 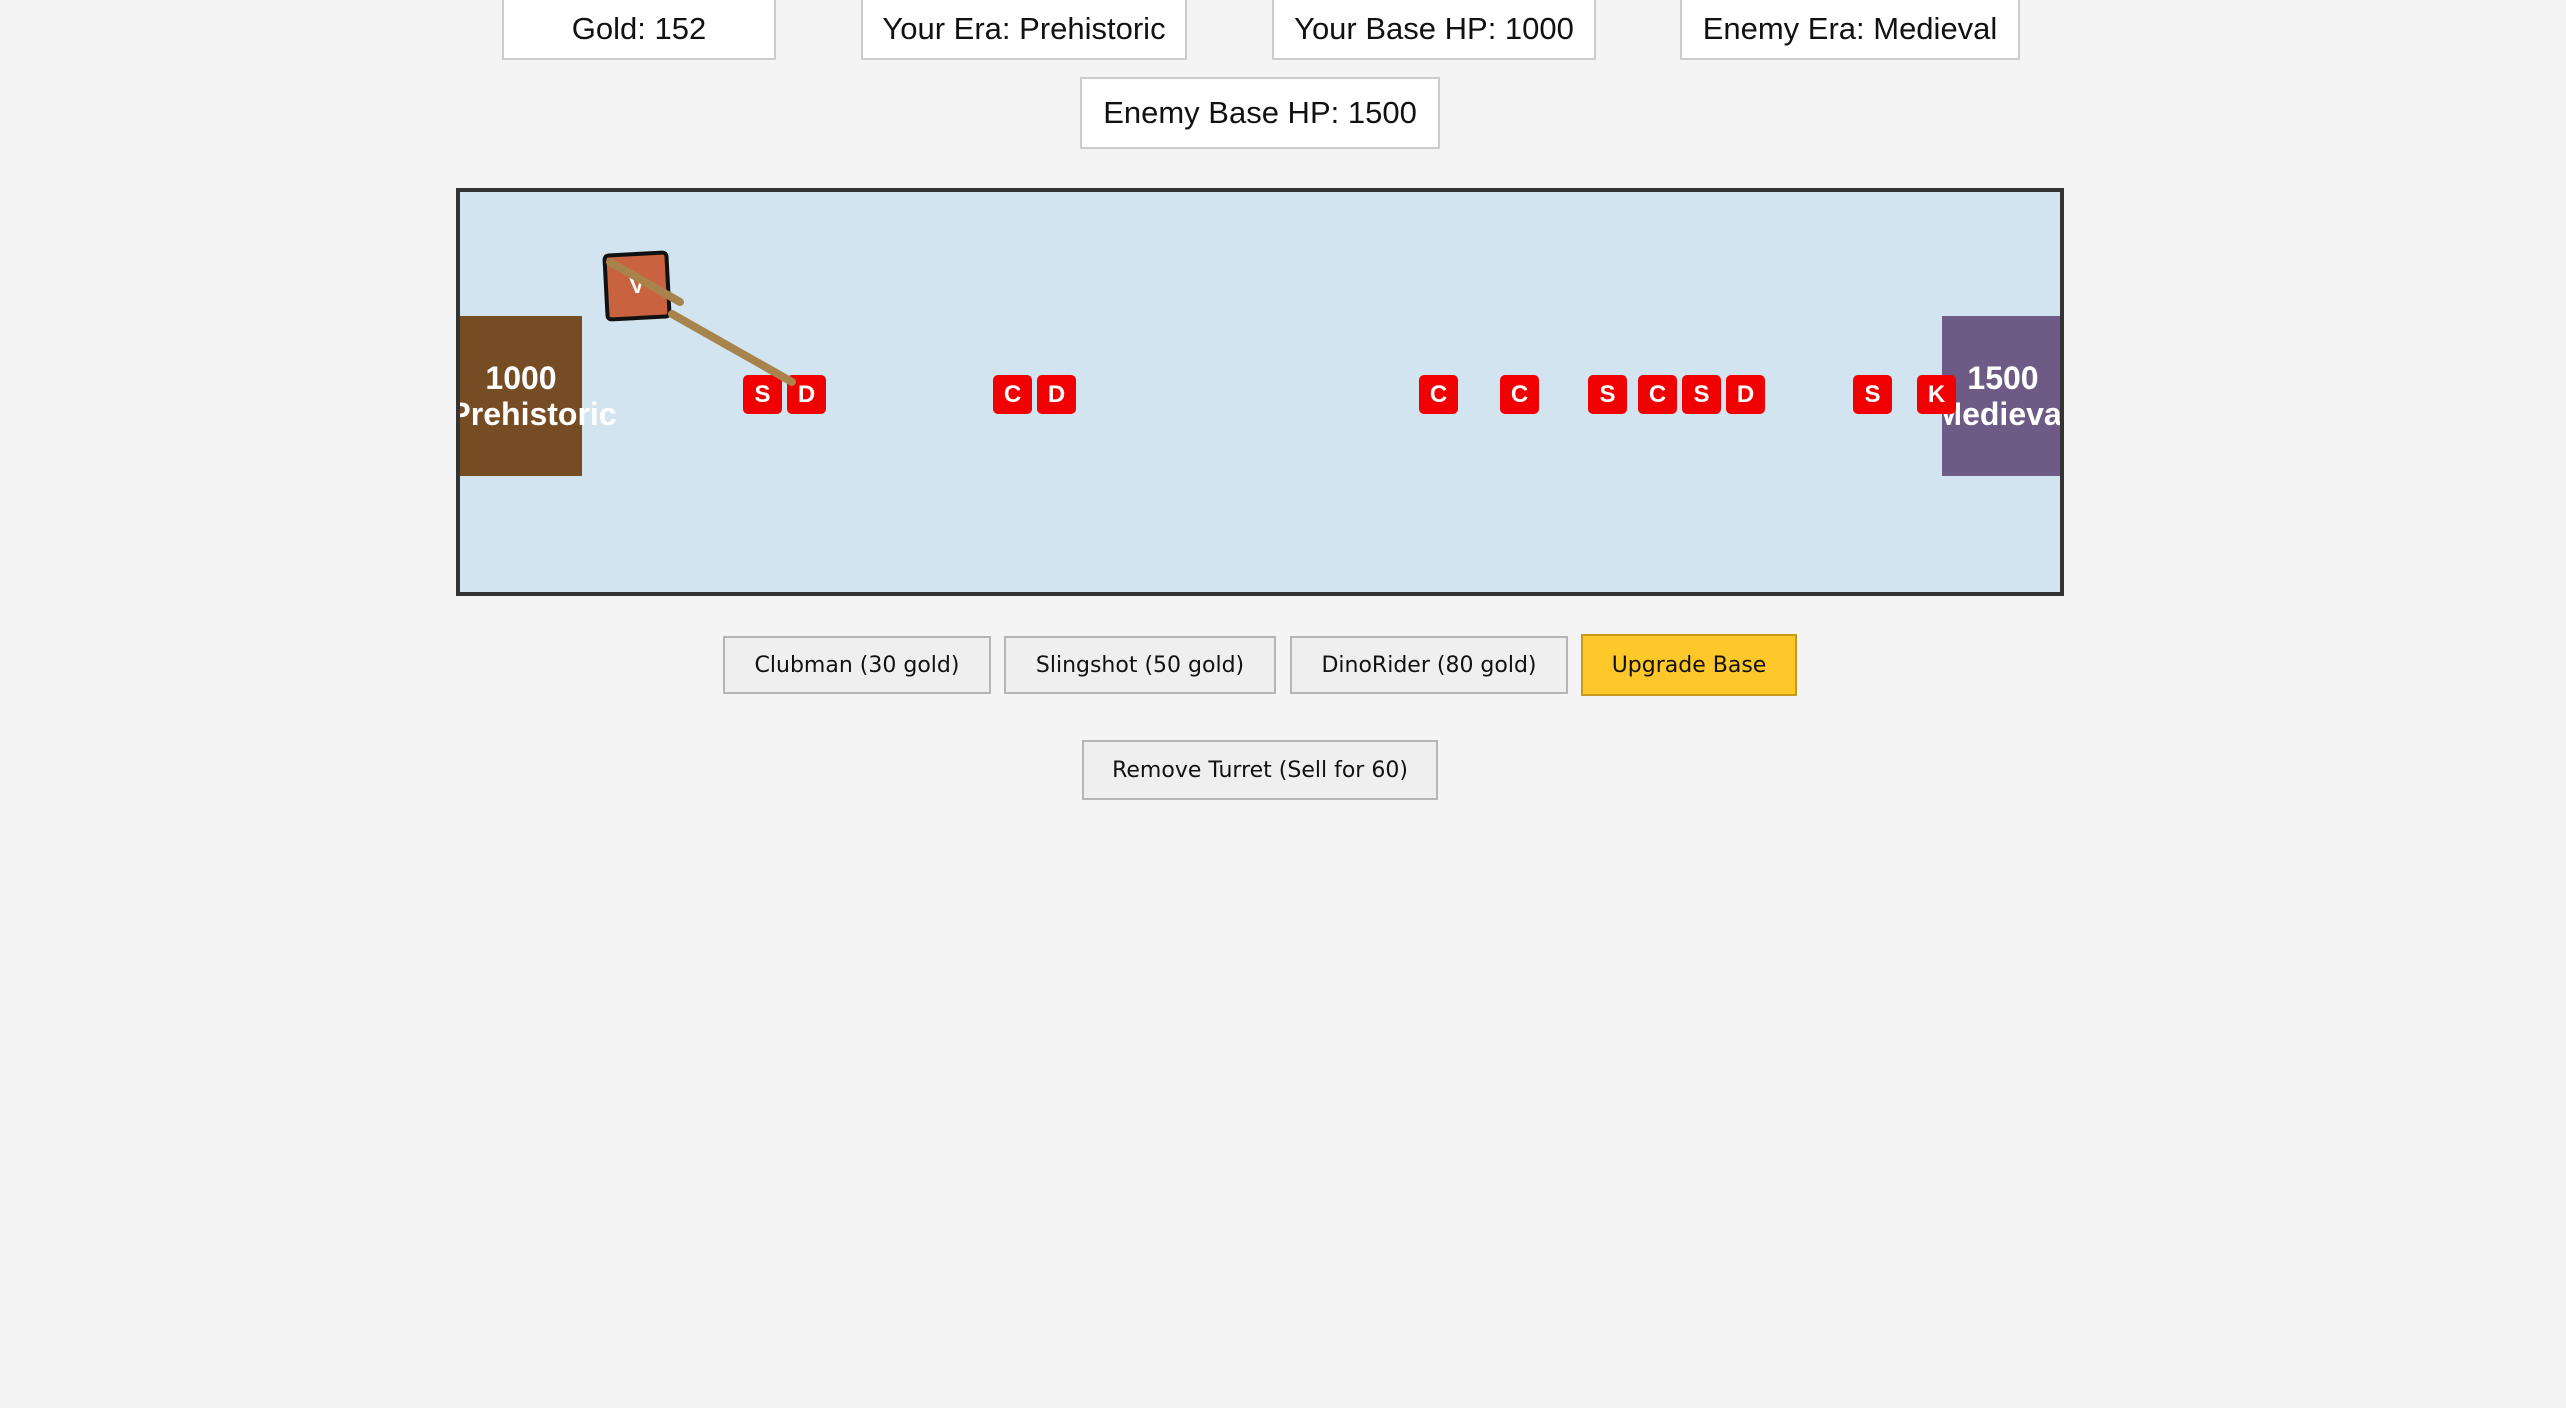 What do you see at coordinates (1936, 394) in the screenshot?
I see `unit-knight: K` at bounding box center [1936, 394].